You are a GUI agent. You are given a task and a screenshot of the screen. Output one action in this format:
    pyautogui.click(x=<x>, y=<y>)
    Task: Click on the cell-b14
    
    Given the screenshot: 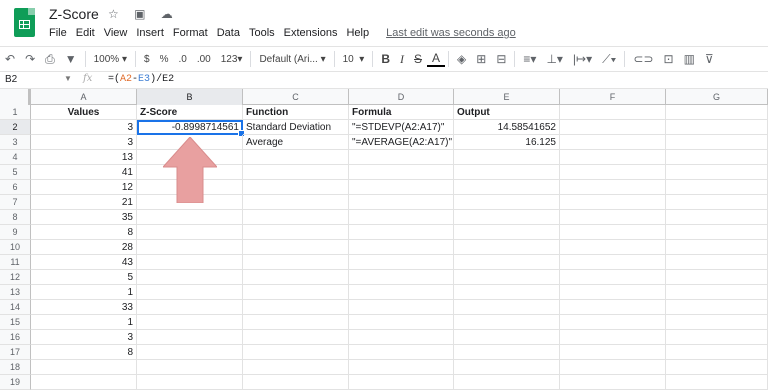 What is the action you would take?
    pyautogui.click(x=190, y=307)
    